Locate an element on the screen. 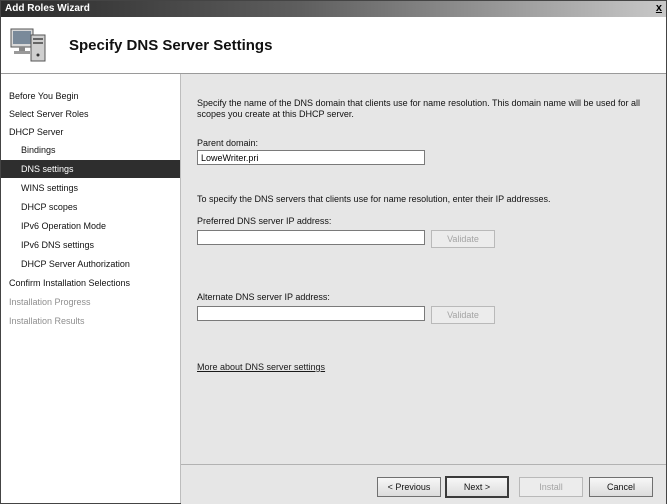 This screenshot has width=667, height=504. title-bar: Add Roles Wizard x is located at coordinates (333, 9).